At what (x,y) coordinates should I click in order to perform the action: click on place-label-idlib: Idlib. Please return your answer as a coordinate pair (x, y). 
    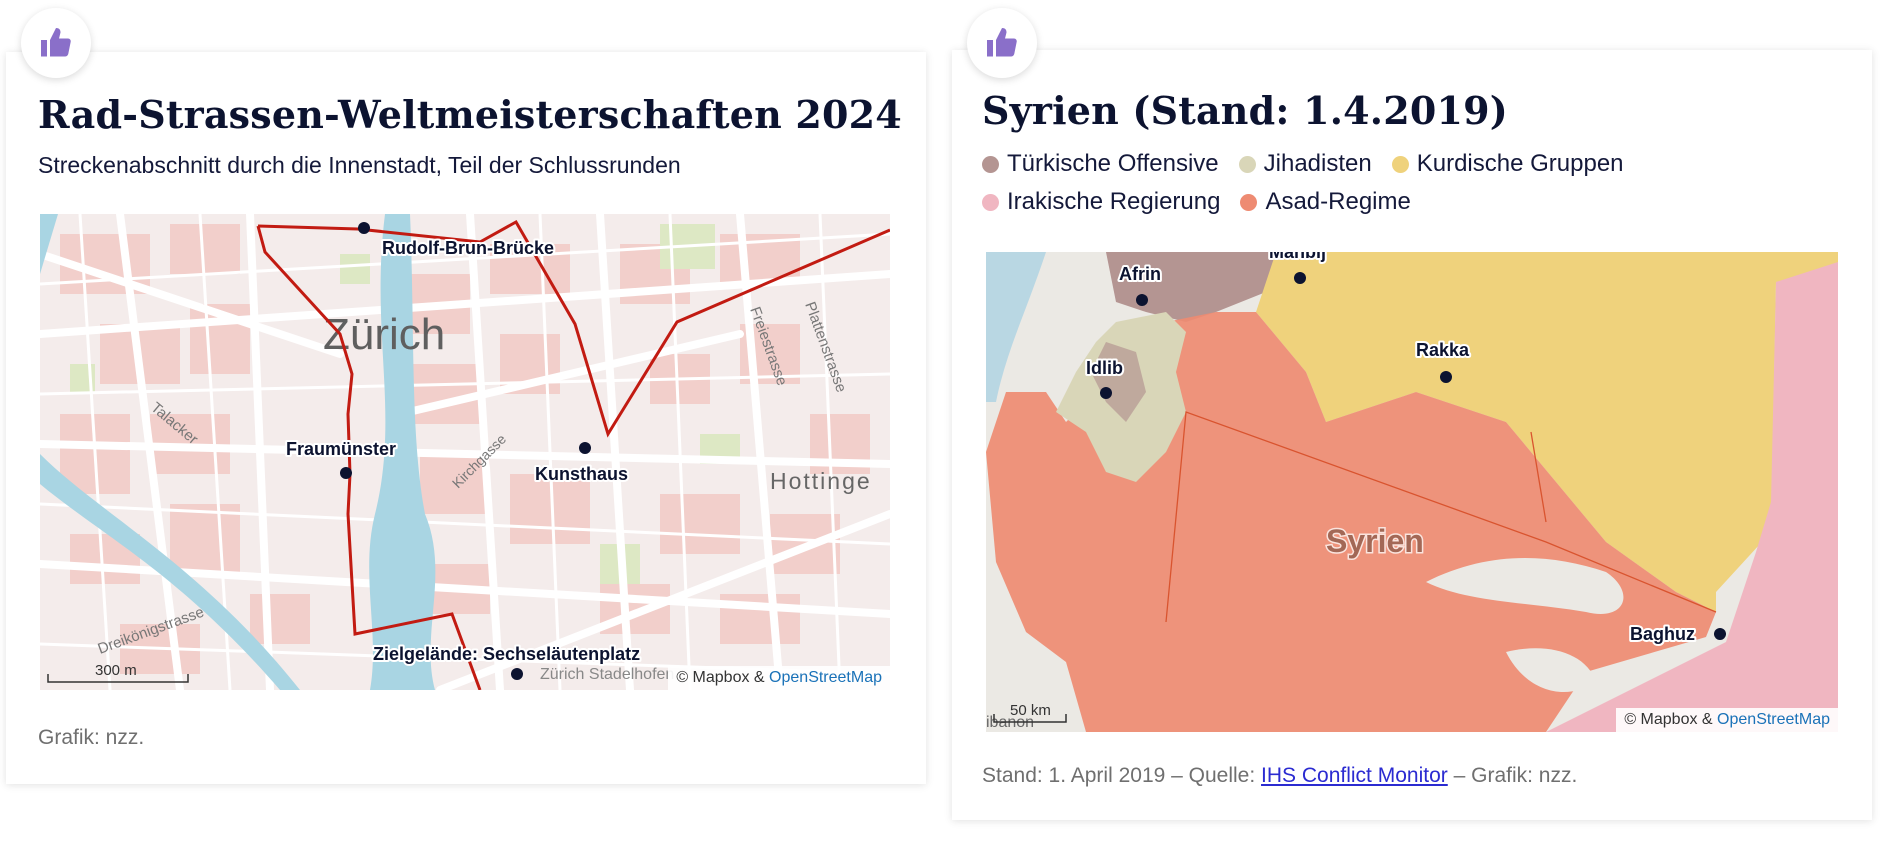
    Looking at the image, I should click on (1104, 368).